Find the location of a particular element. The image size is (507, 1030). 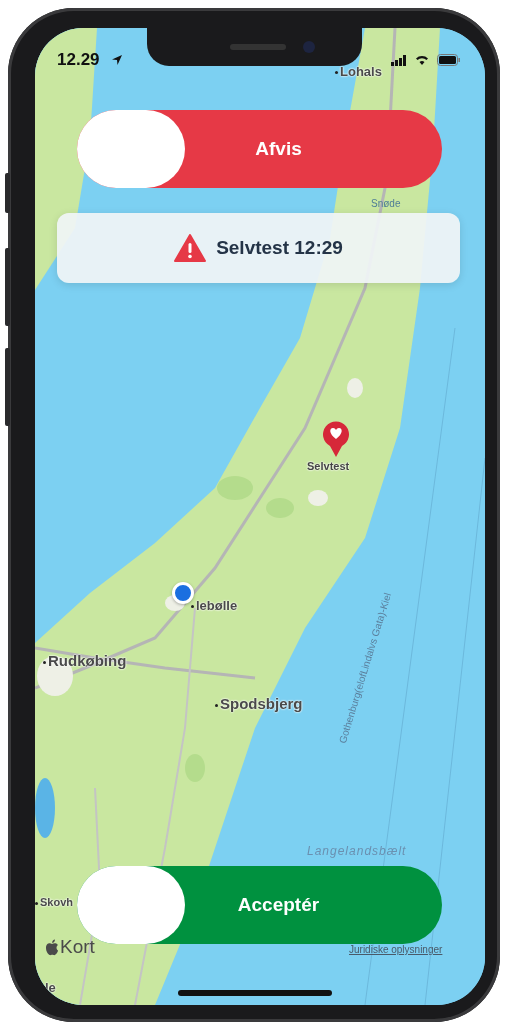

legal-link: Juridiske oplysninger is located at coordinates (396, 949).